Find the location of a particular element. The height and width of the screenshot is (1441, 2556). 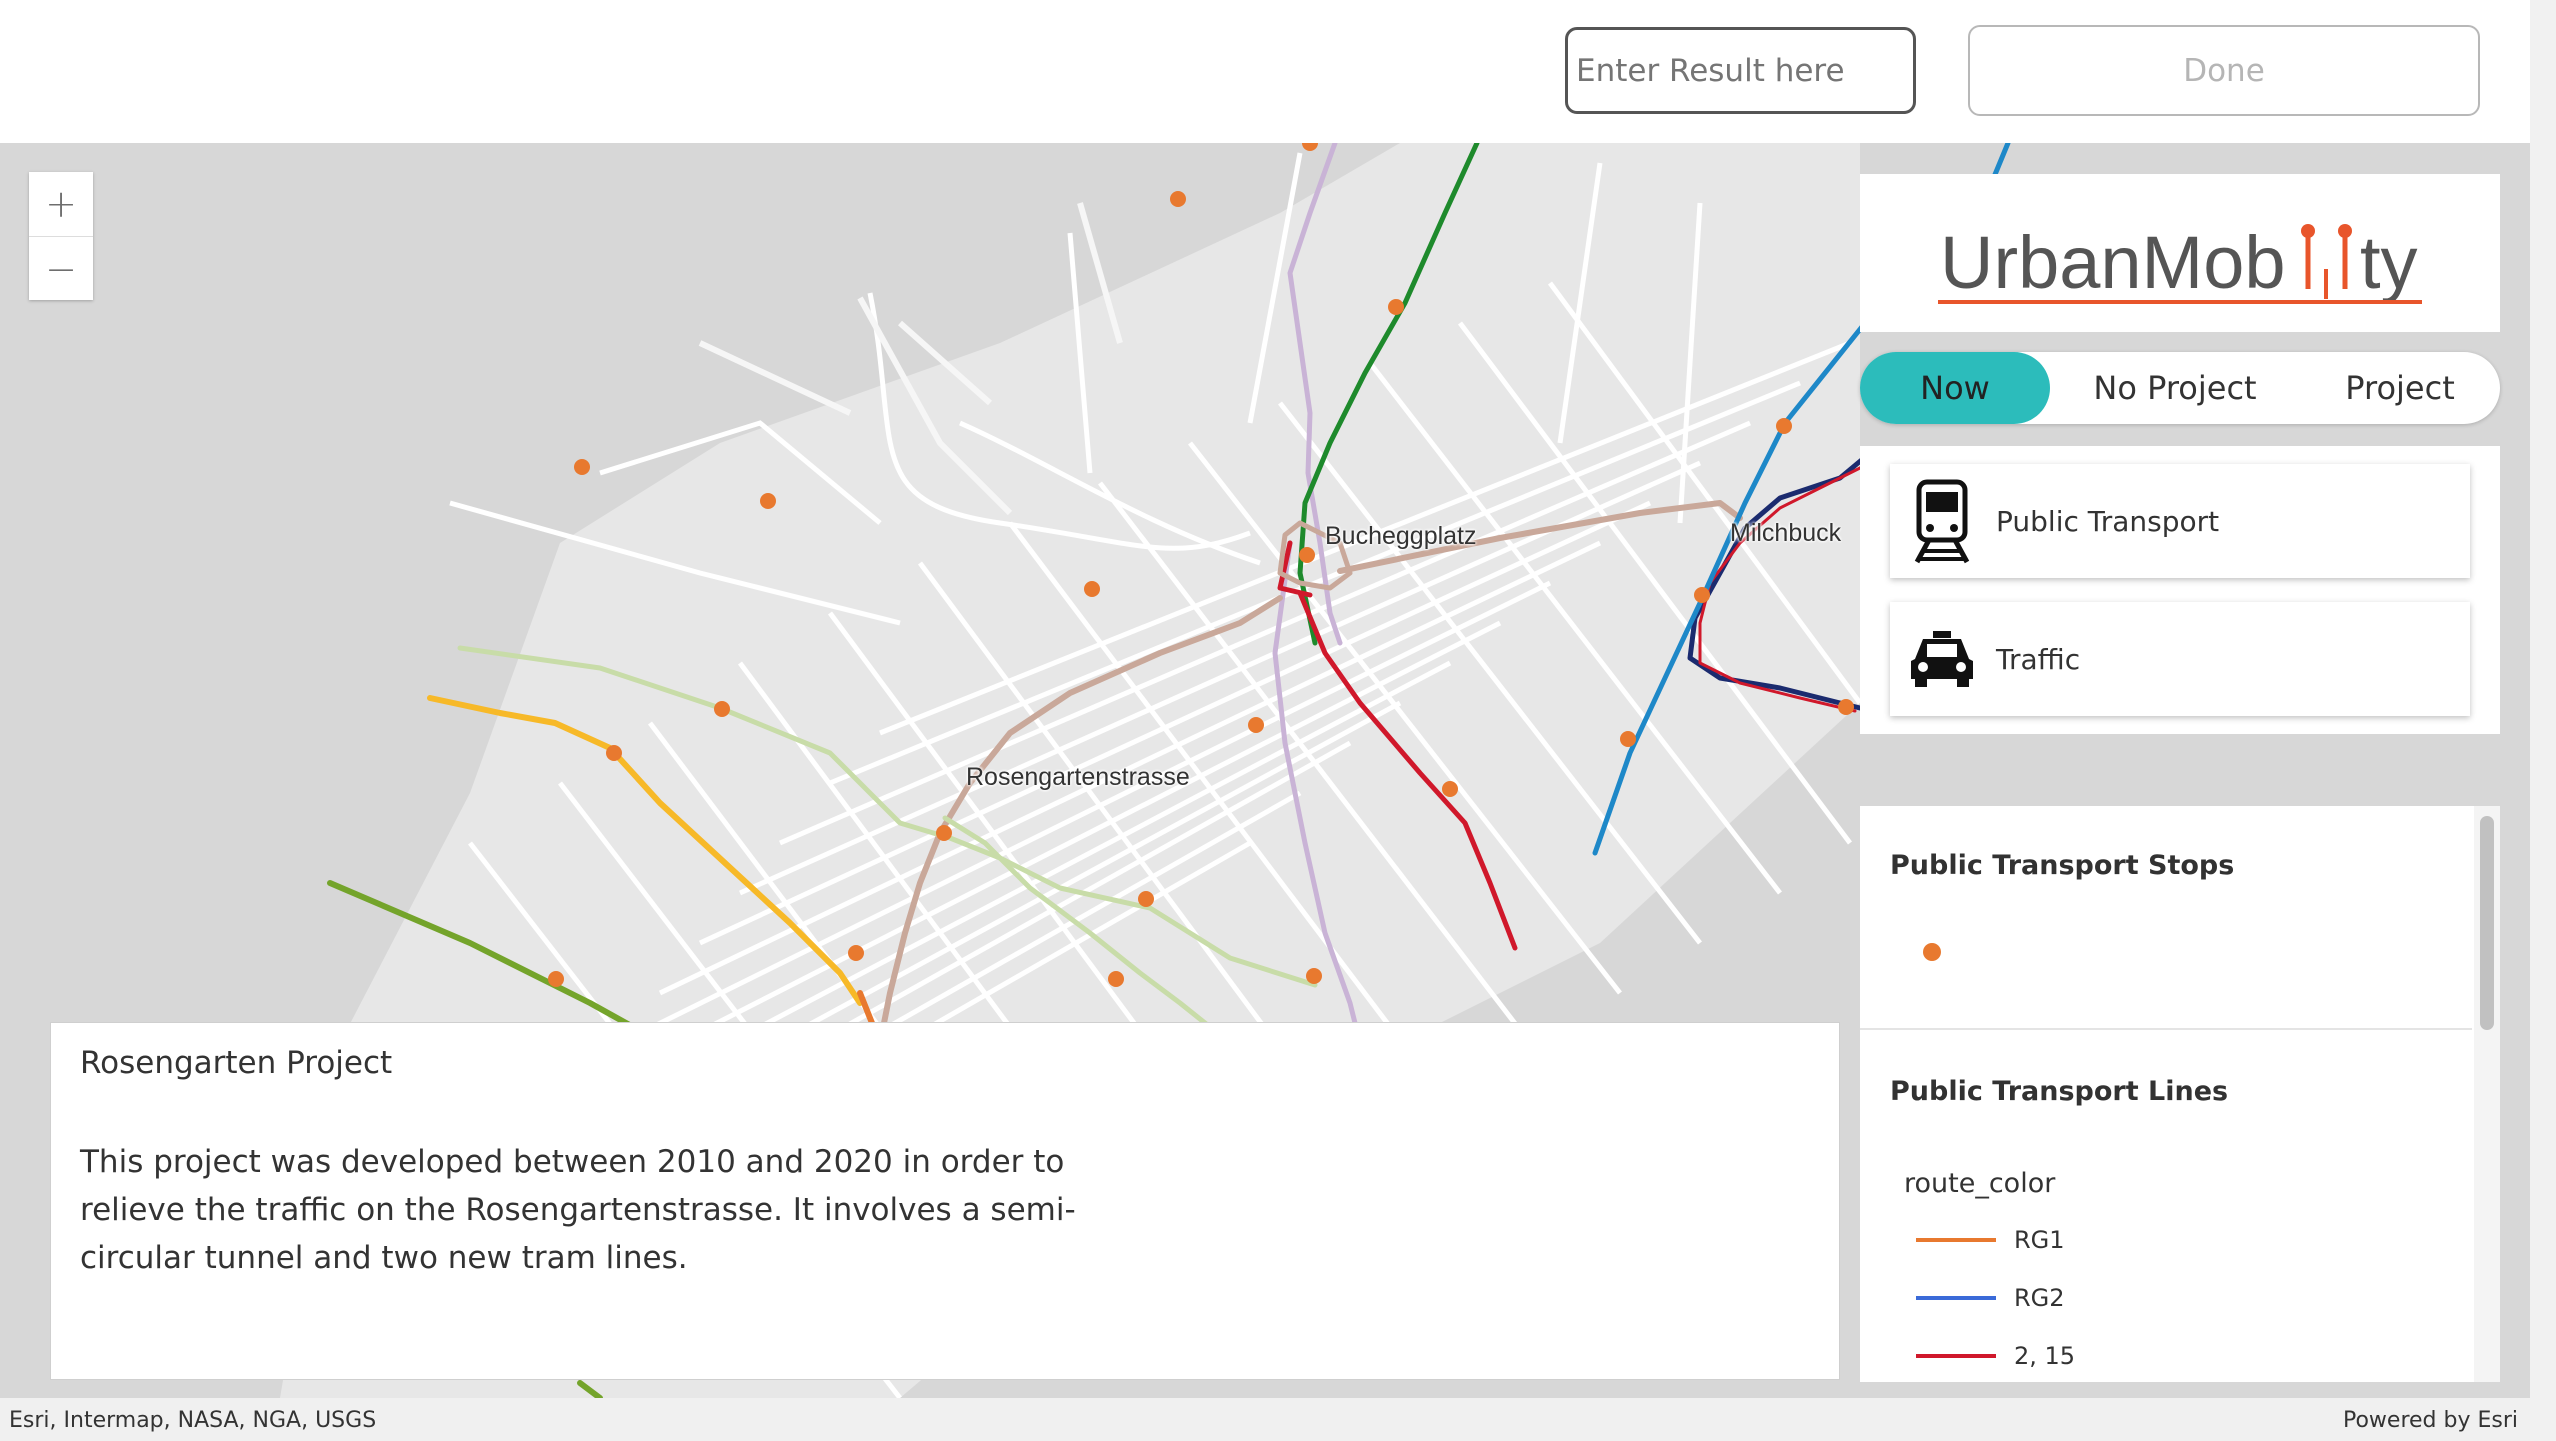

mode-project-button: Project is located at coordinates (2400, 388).